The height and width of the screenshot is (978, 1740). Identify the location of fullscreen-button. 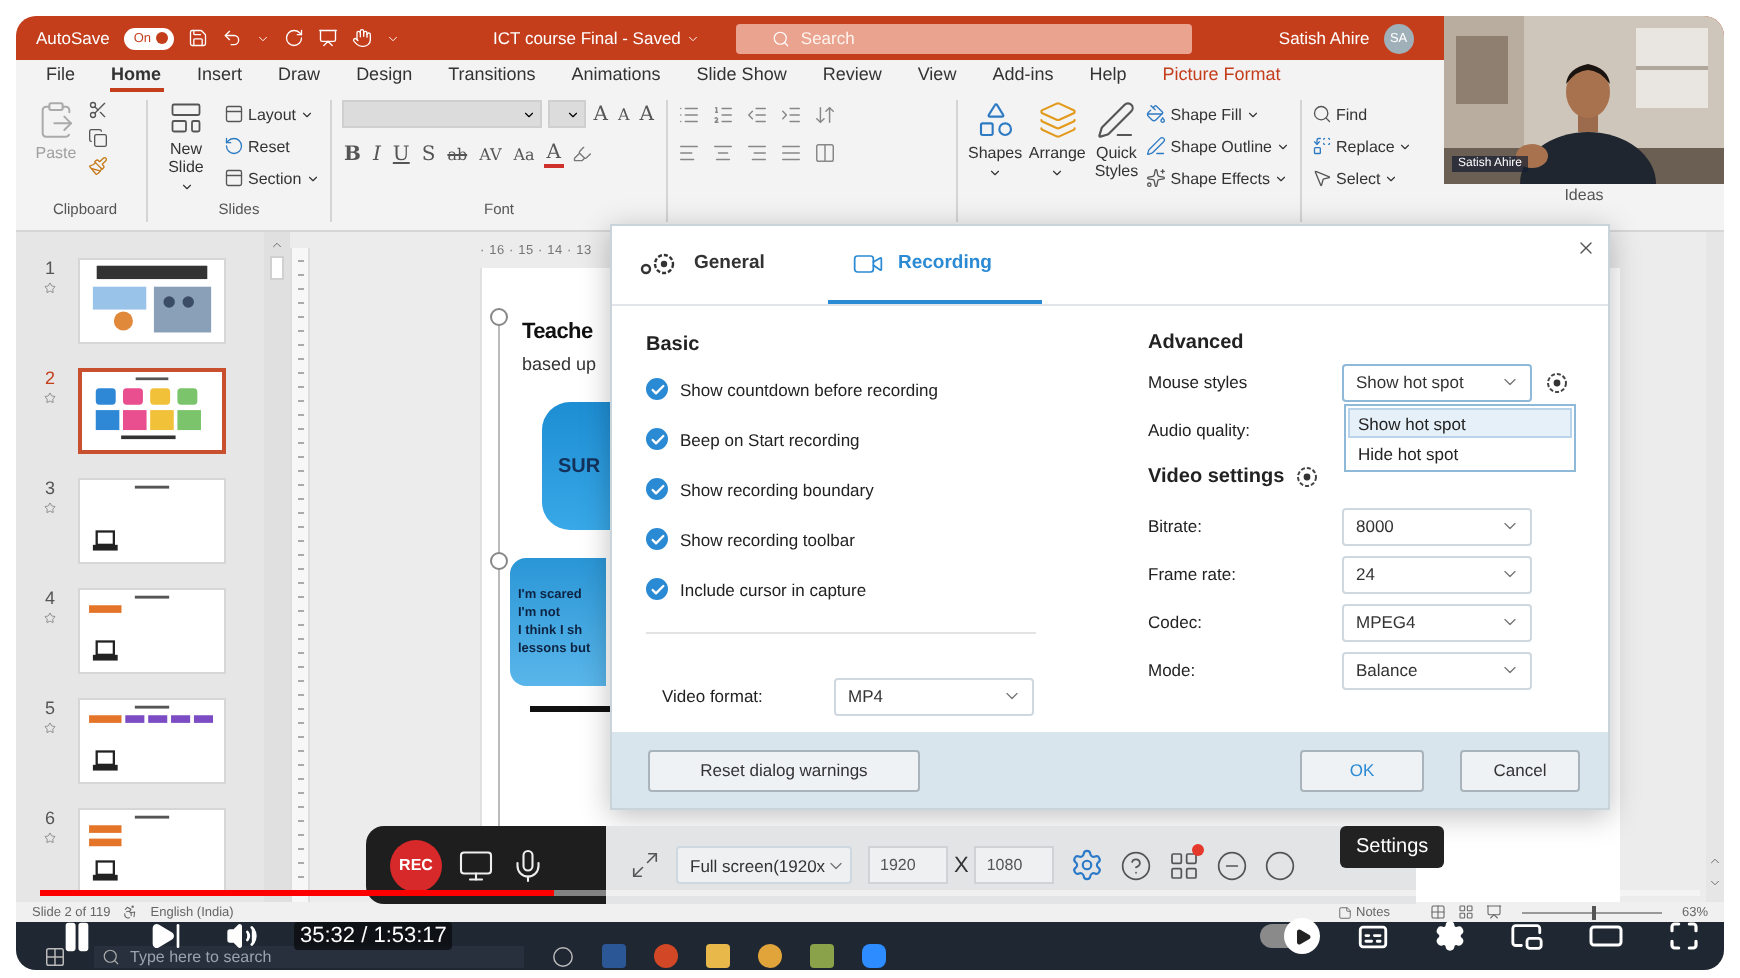
(1684, 936).